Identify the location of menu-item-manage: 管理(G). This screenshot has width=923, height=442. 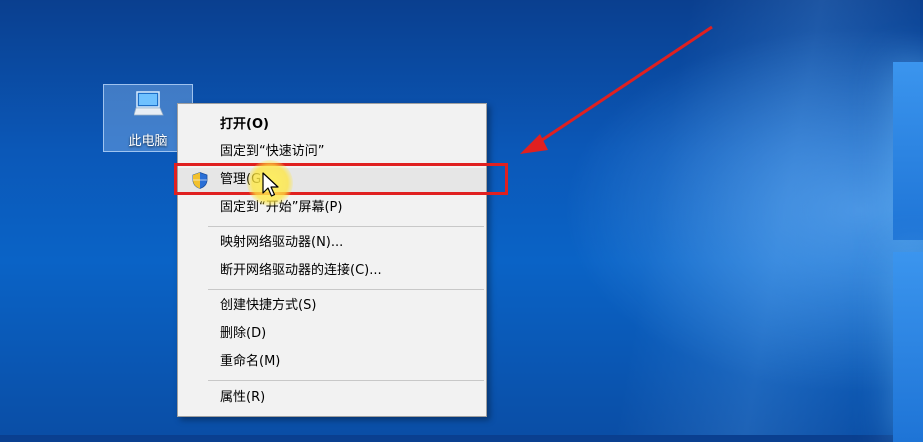
(332, 180).